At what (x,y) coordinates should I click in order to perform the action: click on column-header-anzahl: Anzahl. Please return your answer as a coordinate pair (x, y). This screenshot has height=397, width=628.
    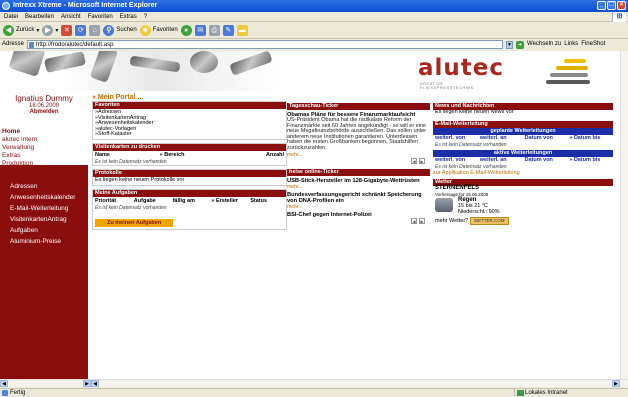
    Looking at the image, I should click on (254, 155).